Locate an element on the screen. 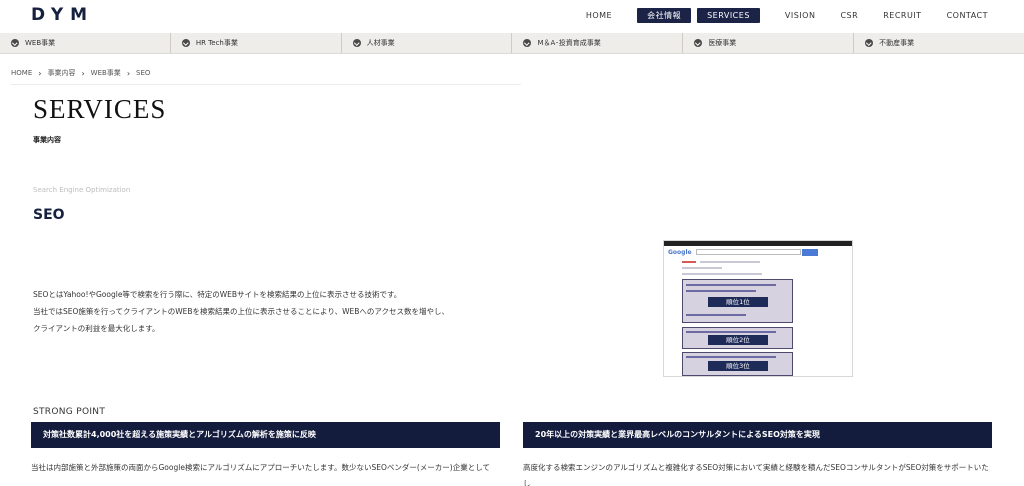 This screenshot has height=486, width=1024. subnav-item-ma: M＆A･投資育成事業 is located at coordinates (596, 43).